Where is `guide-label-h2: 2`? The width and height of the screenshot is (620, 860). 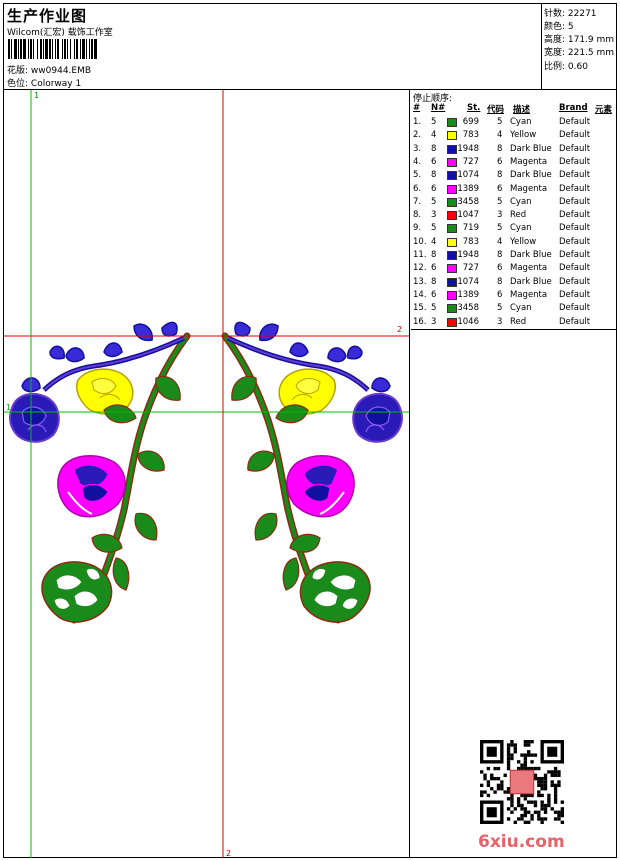
guide-label-h2: 2 is located at coordinates (400, 329).